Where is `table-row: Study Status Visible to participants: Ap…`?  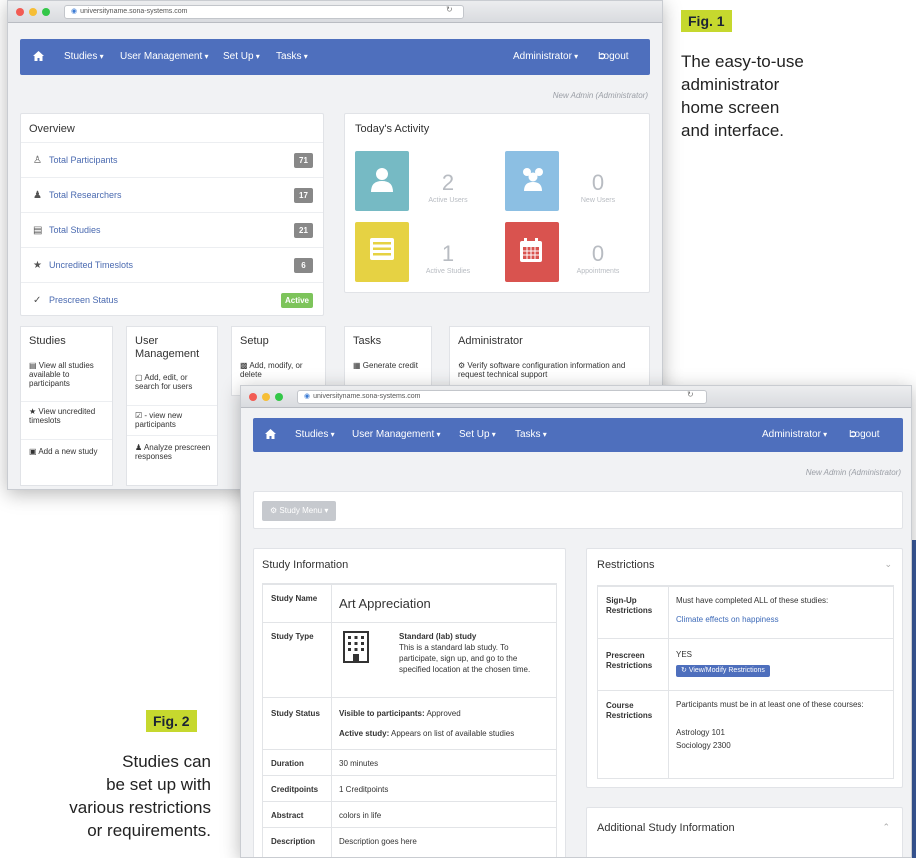
table-row: Study Status Visible to participants: Ap… is located at coordinates (409, 723).